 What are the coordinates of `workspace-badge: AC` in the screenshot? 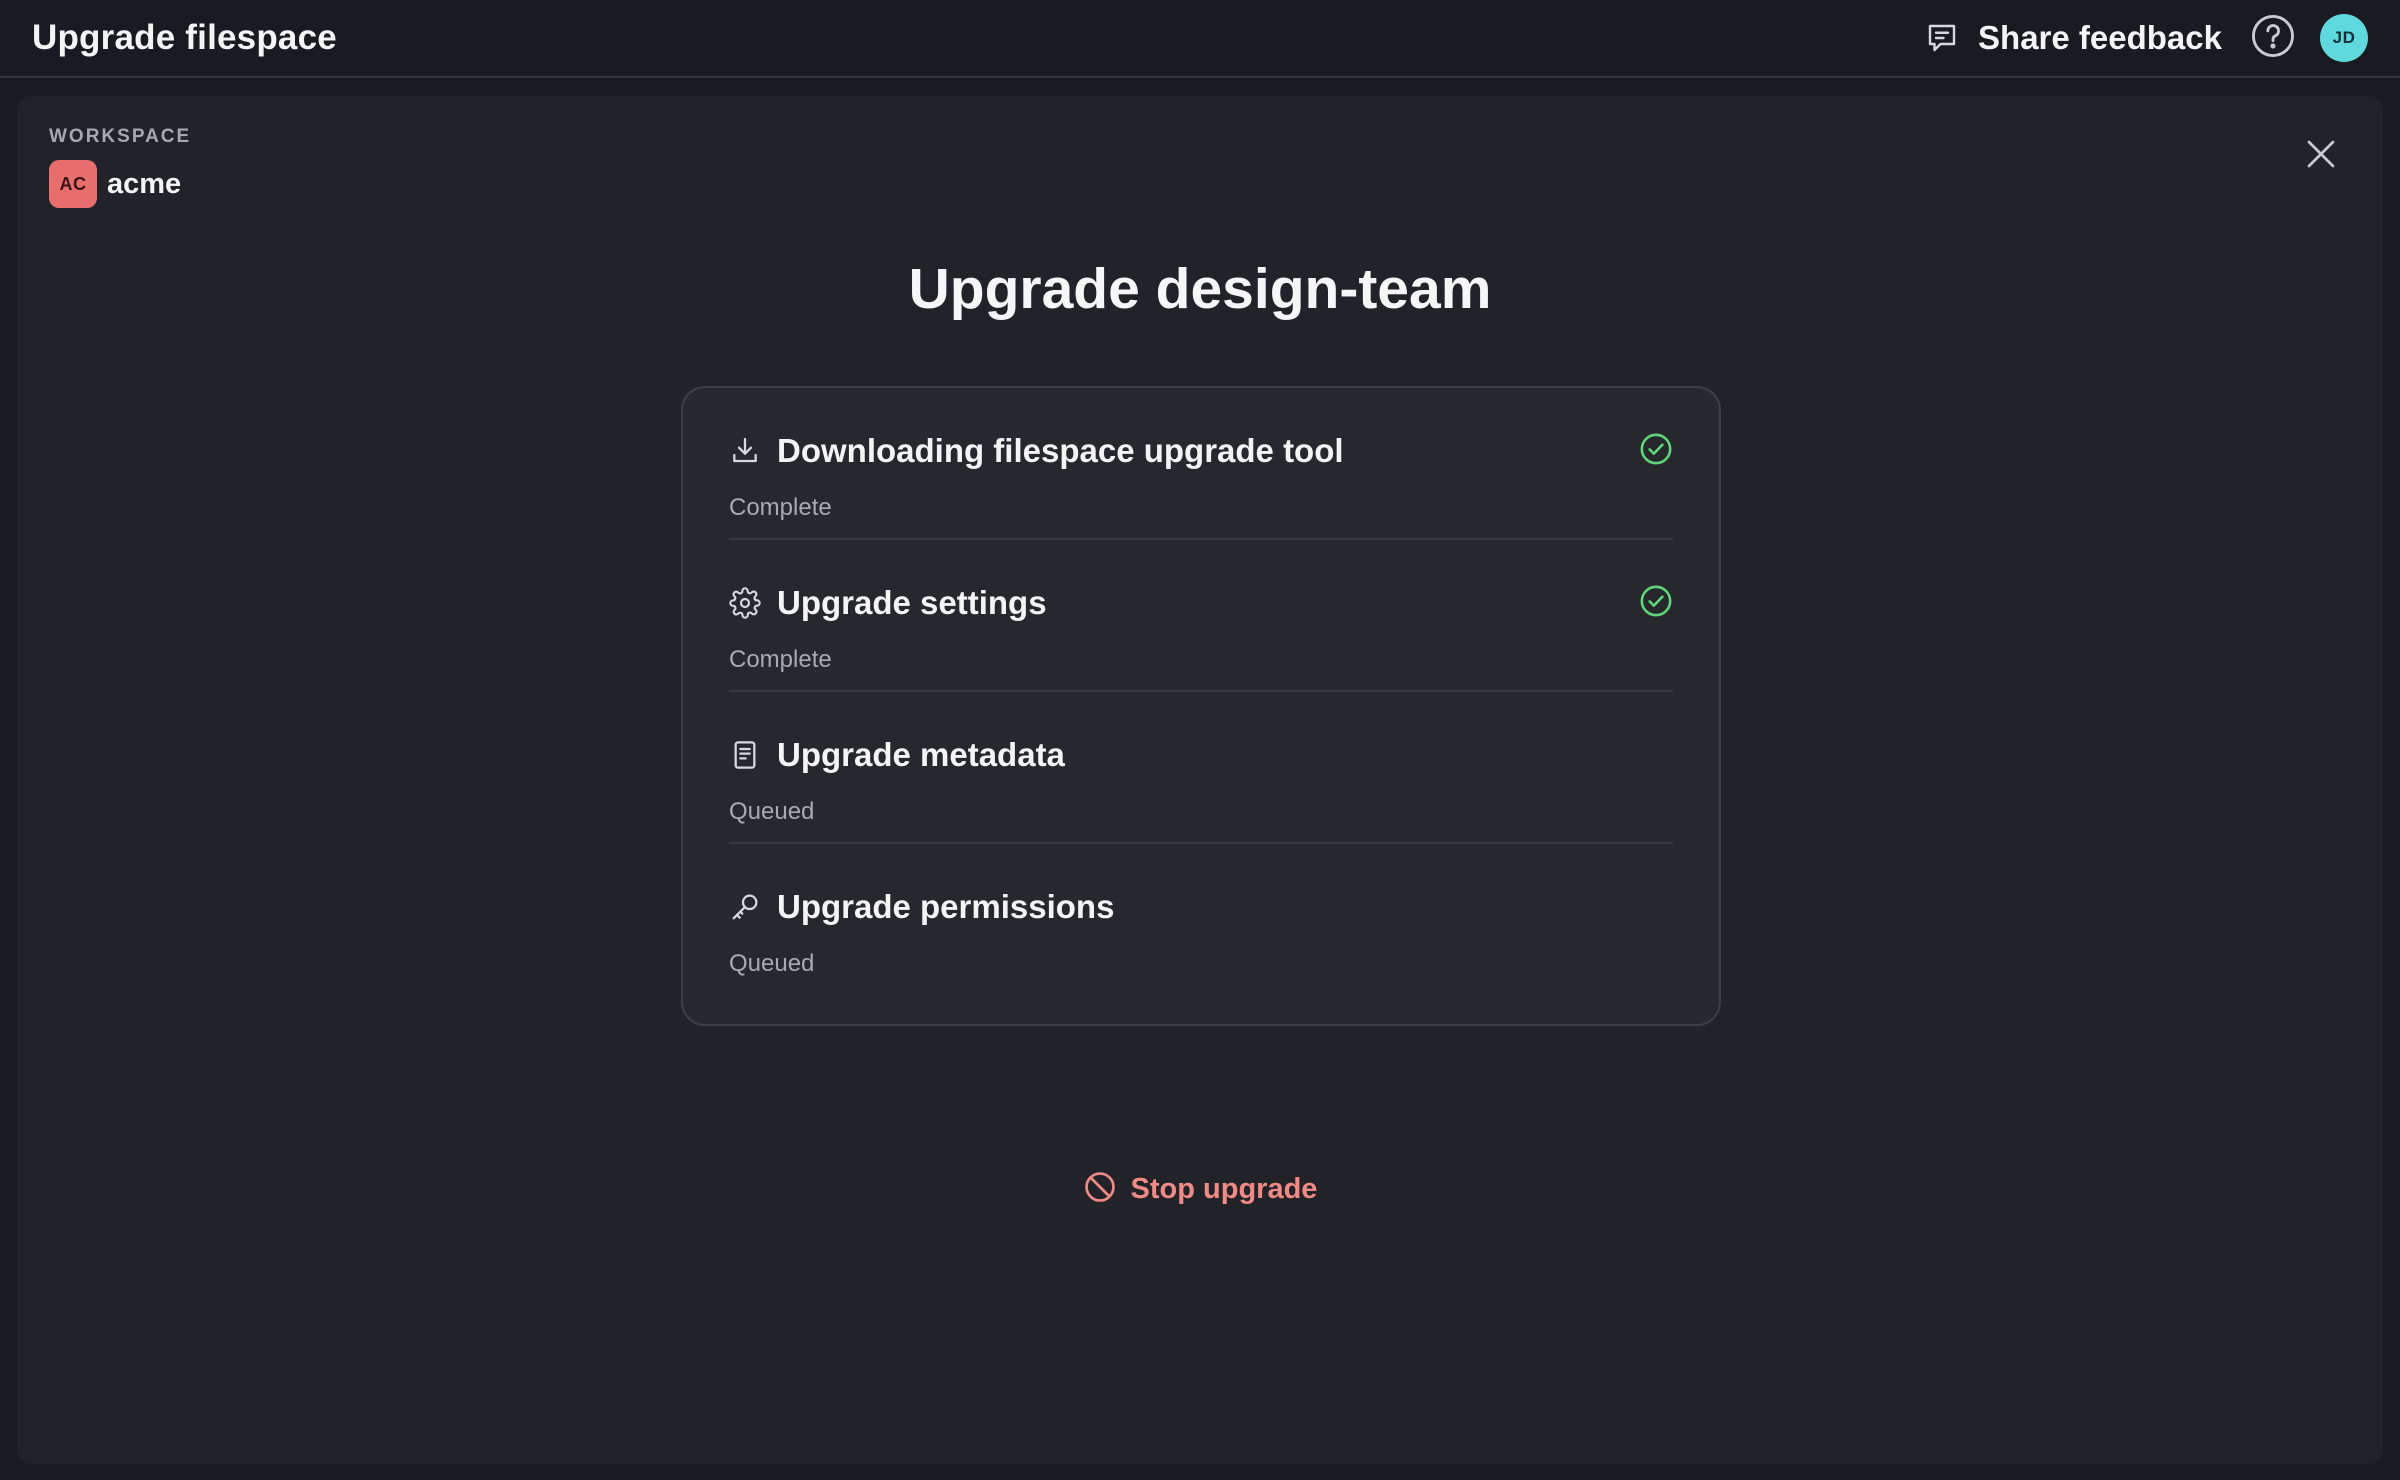 It's located at (73, 184).